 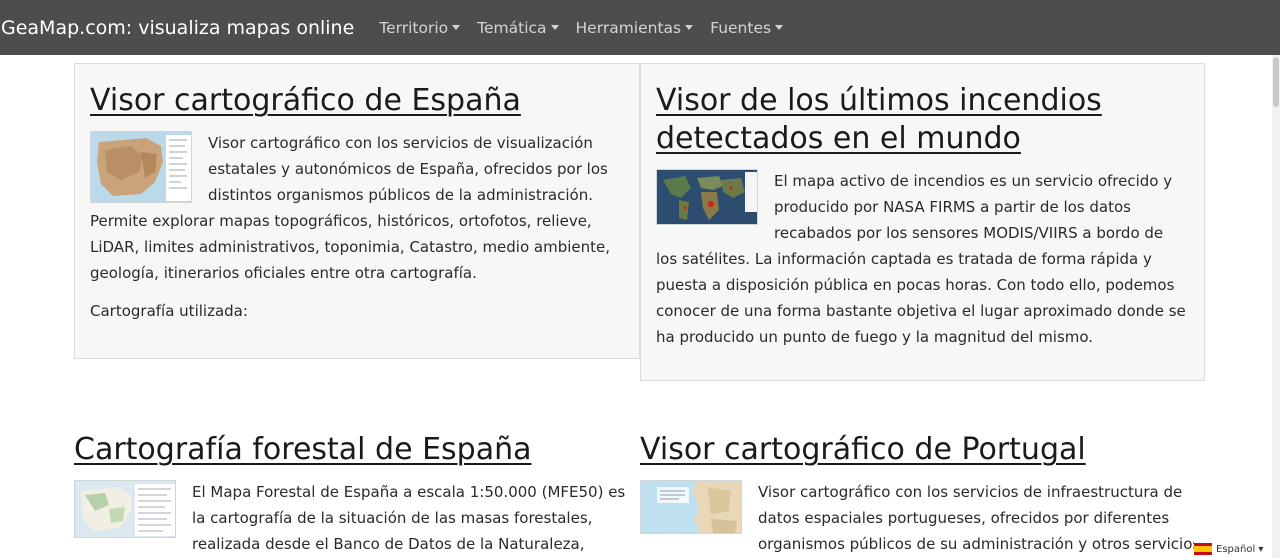 What do you see at coordinates (357, 101) in the screenshot?
I see `card-title-link: Visor cartográfico de España` at bounding box center [357, 101].